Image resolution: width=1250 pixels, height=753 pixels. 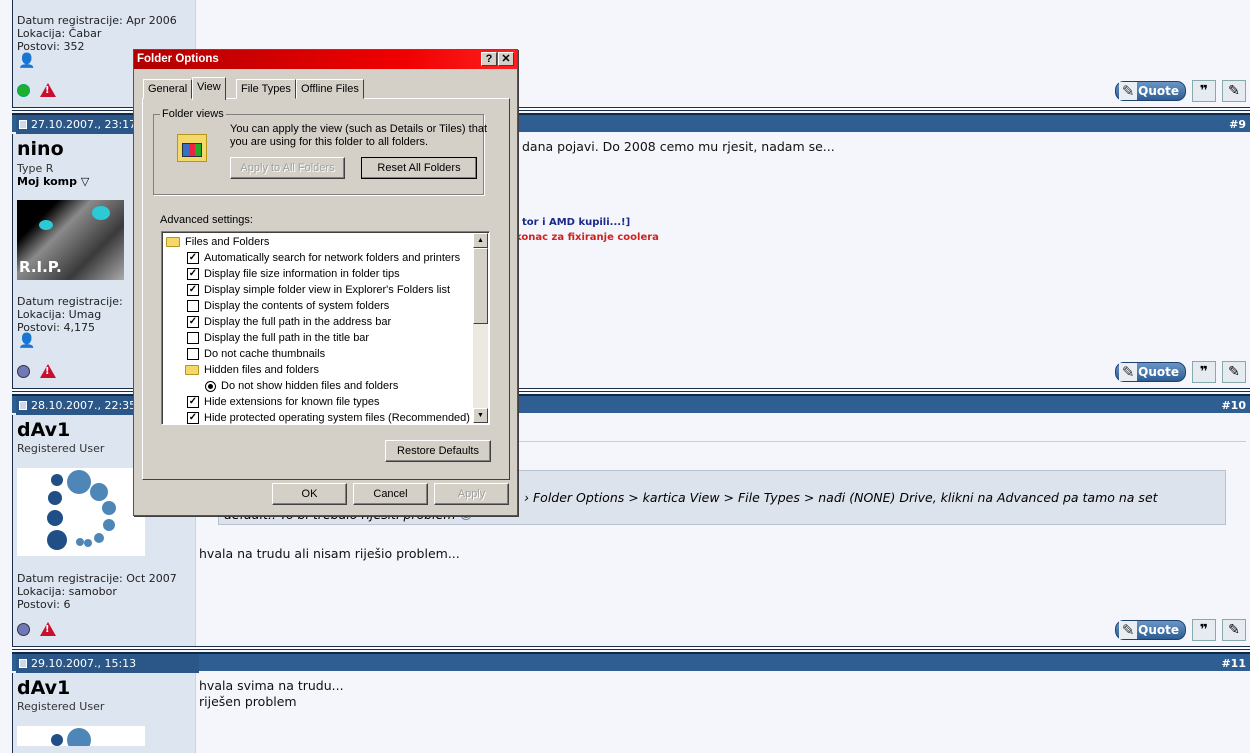 What do you see at coordinates (44, 604) in the screenshot?
I see `post-count: Postovi: 6` at bounding box center [44, 604].